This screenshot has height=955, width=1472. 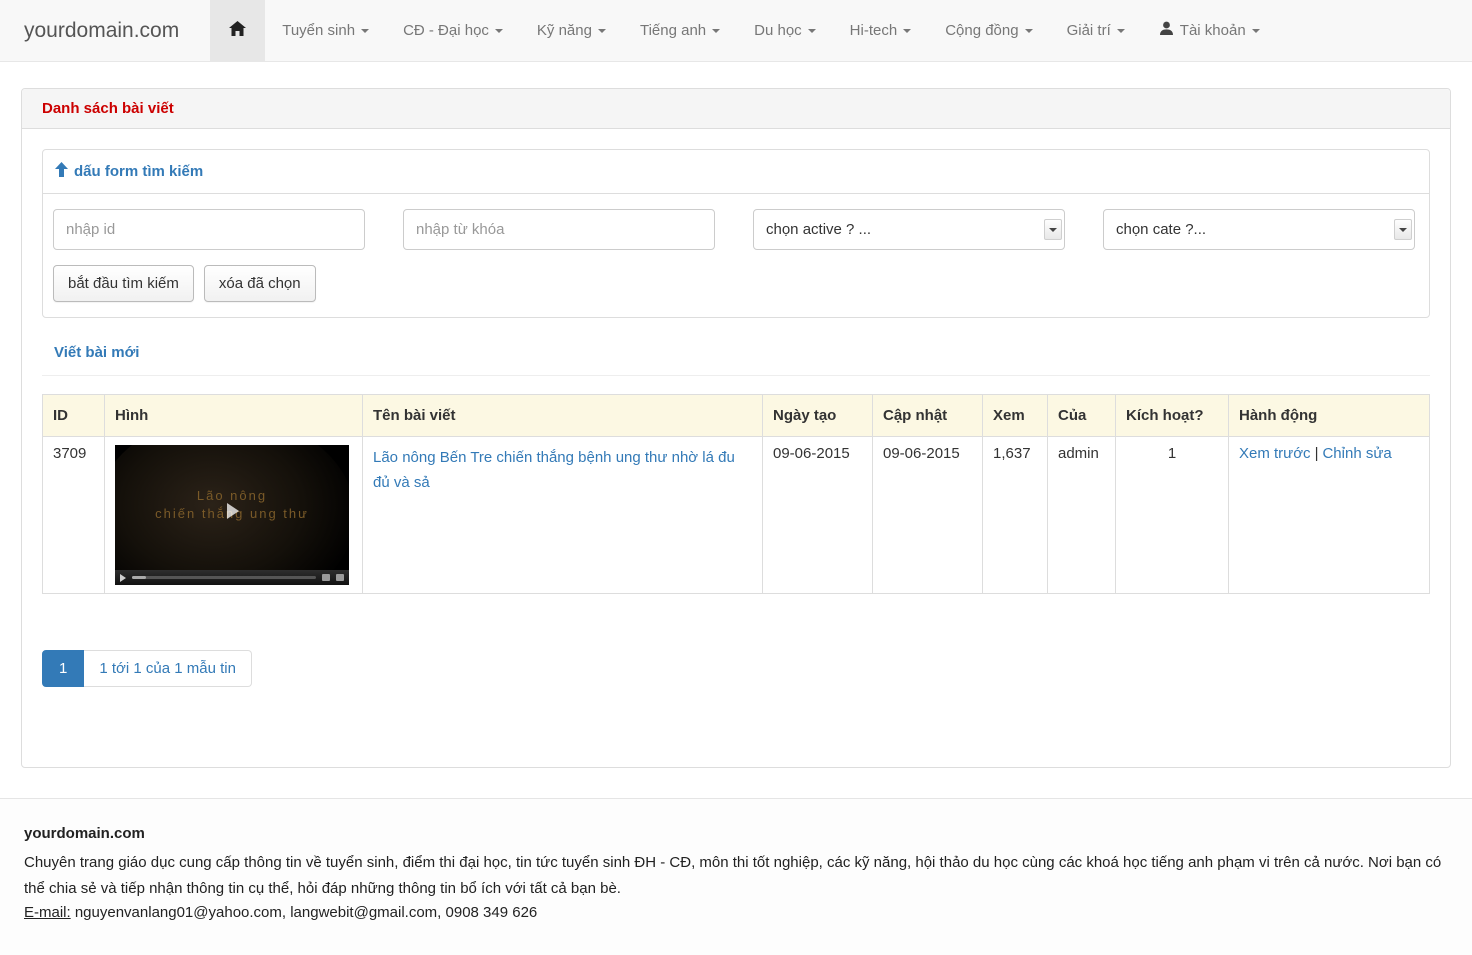 What do you see at coordinates (97, 30) in the screenshot?
I see `brand-logo: yourdomain.com` at bounding box center [97, 30].